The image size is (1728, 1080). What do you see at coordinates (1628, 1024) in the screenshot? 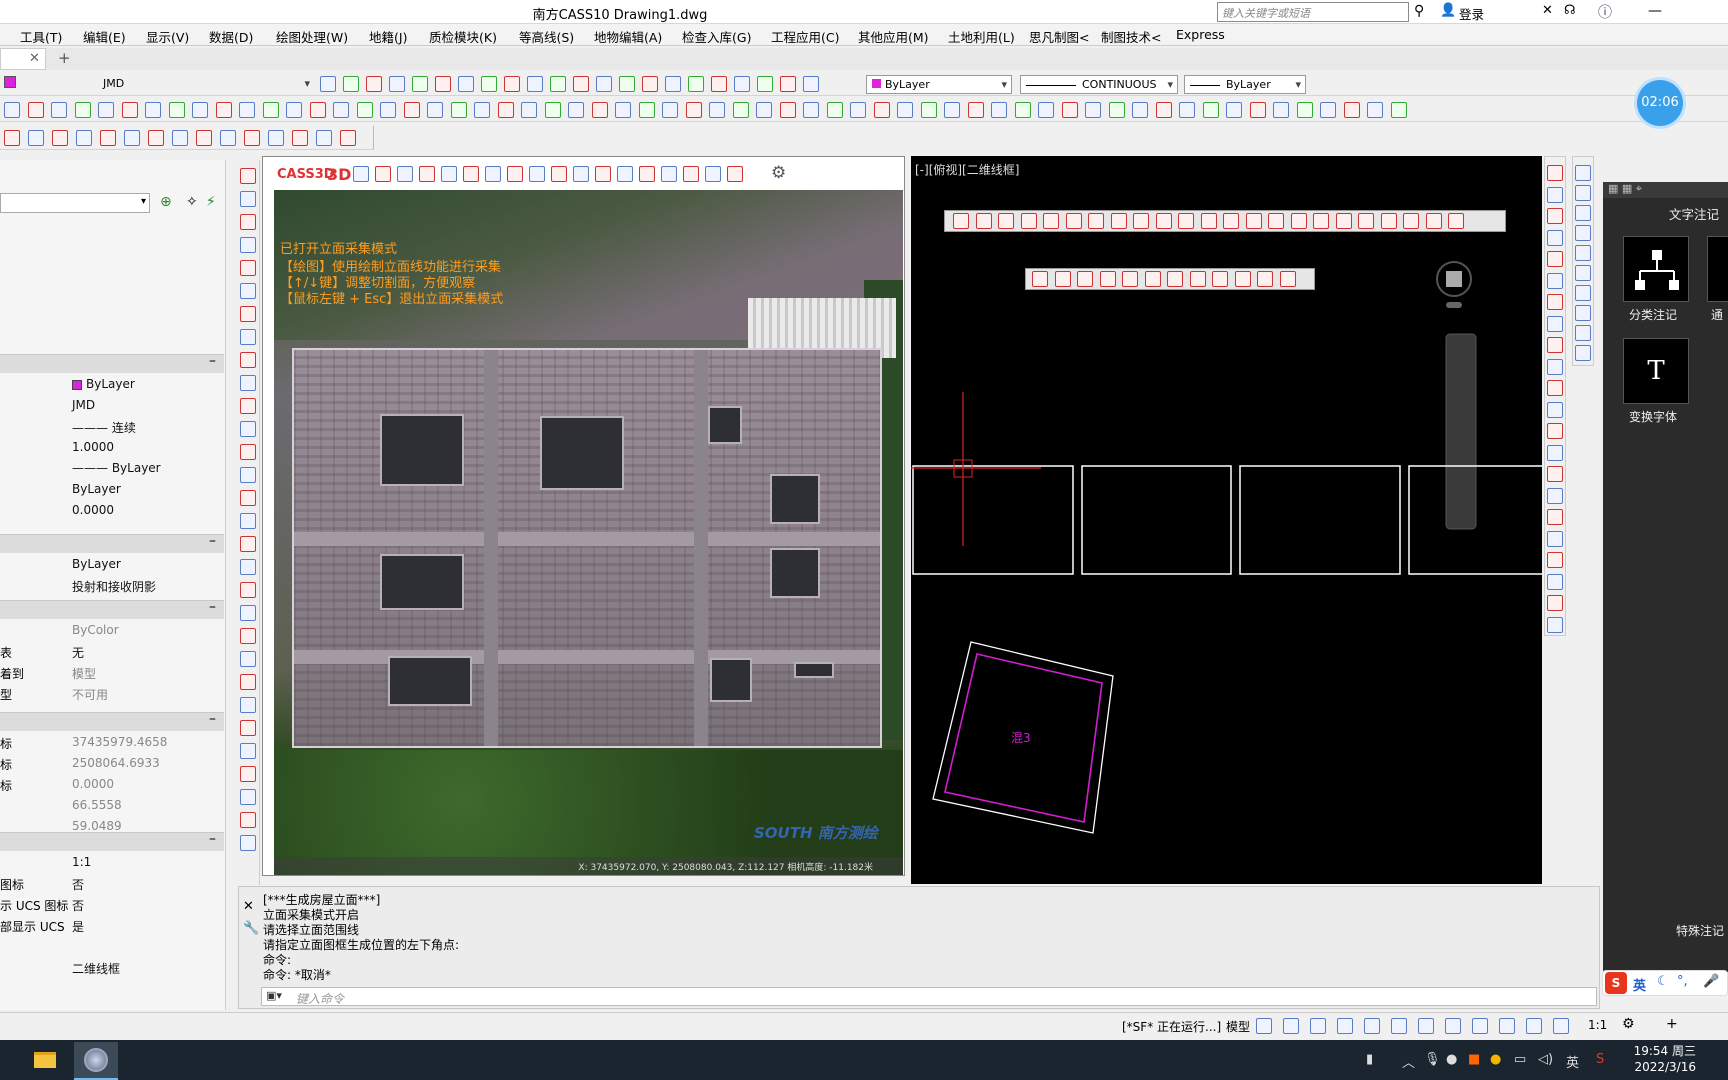
I see `workspace-gear-icon: ⚙` at bounding box center [1628, 1024].